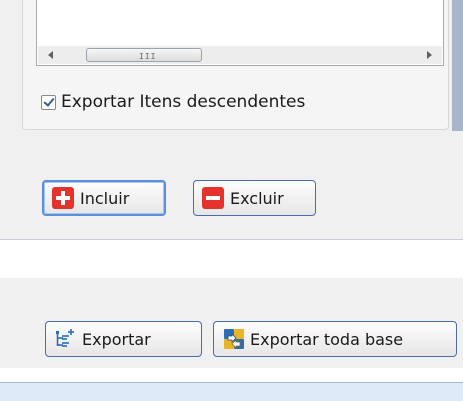  I want to click on database-export-icon, so click(234, 339).